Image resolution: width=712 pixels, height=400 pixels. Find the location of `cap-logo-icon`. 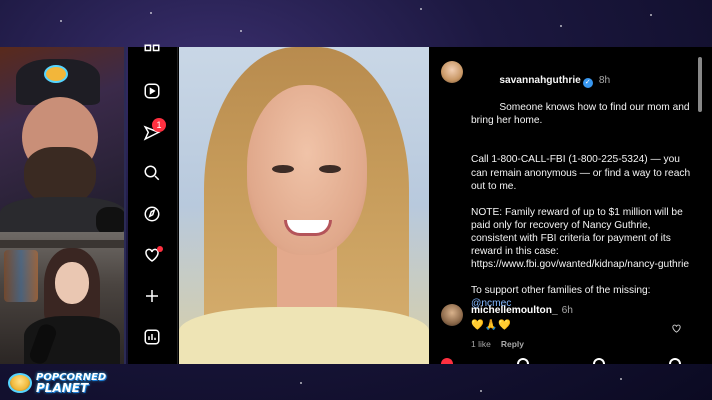

cap-logo-icon is located at coordinates (56, 74).